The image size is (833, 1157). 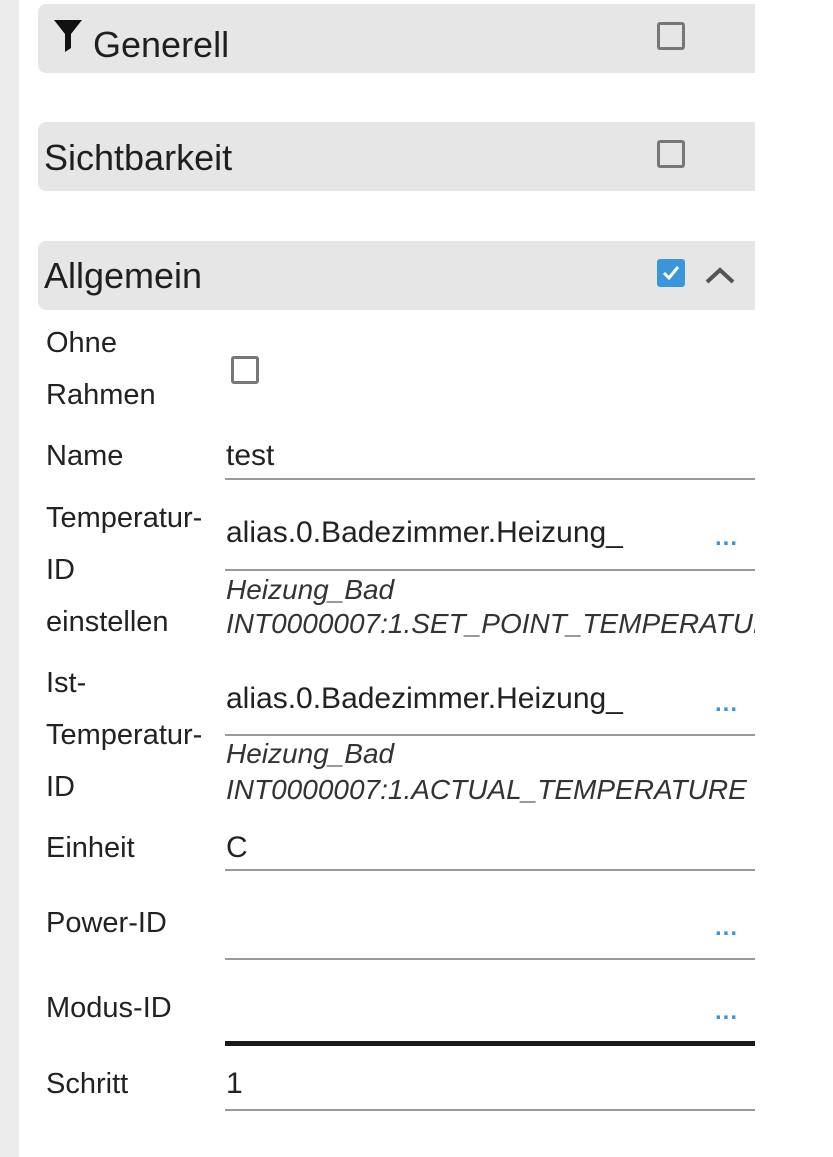 What do you see at coordinates (87, 1084) in the screenshot?
I see `schritt-label: Schritt` at bounding box center [87, 1084].